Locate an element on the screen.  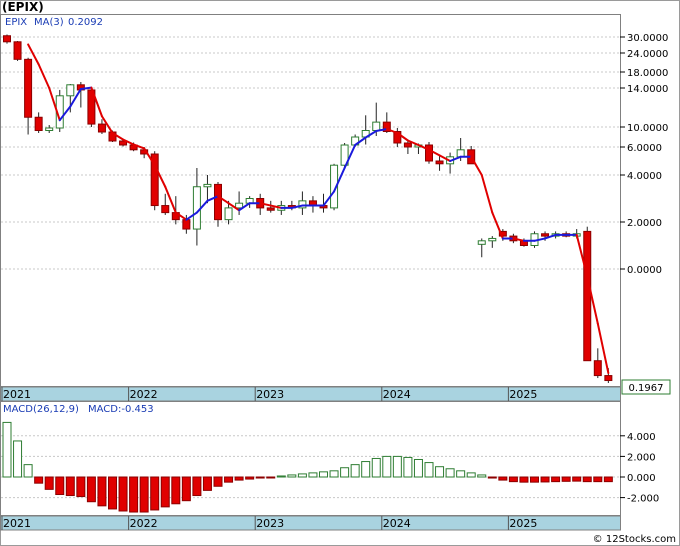
macd-tick-label: -2.000 is located at coordinates (643, 499).